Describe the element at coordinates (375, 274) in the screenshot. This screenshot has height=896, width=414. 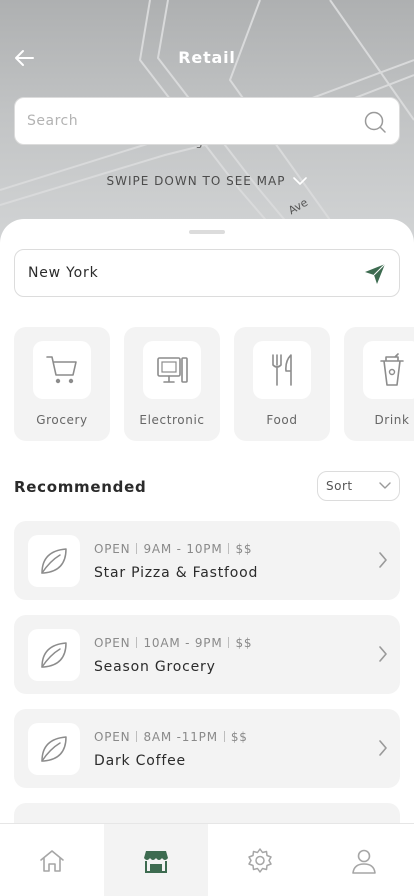
I see `navigation-arrow-icon` at that location.